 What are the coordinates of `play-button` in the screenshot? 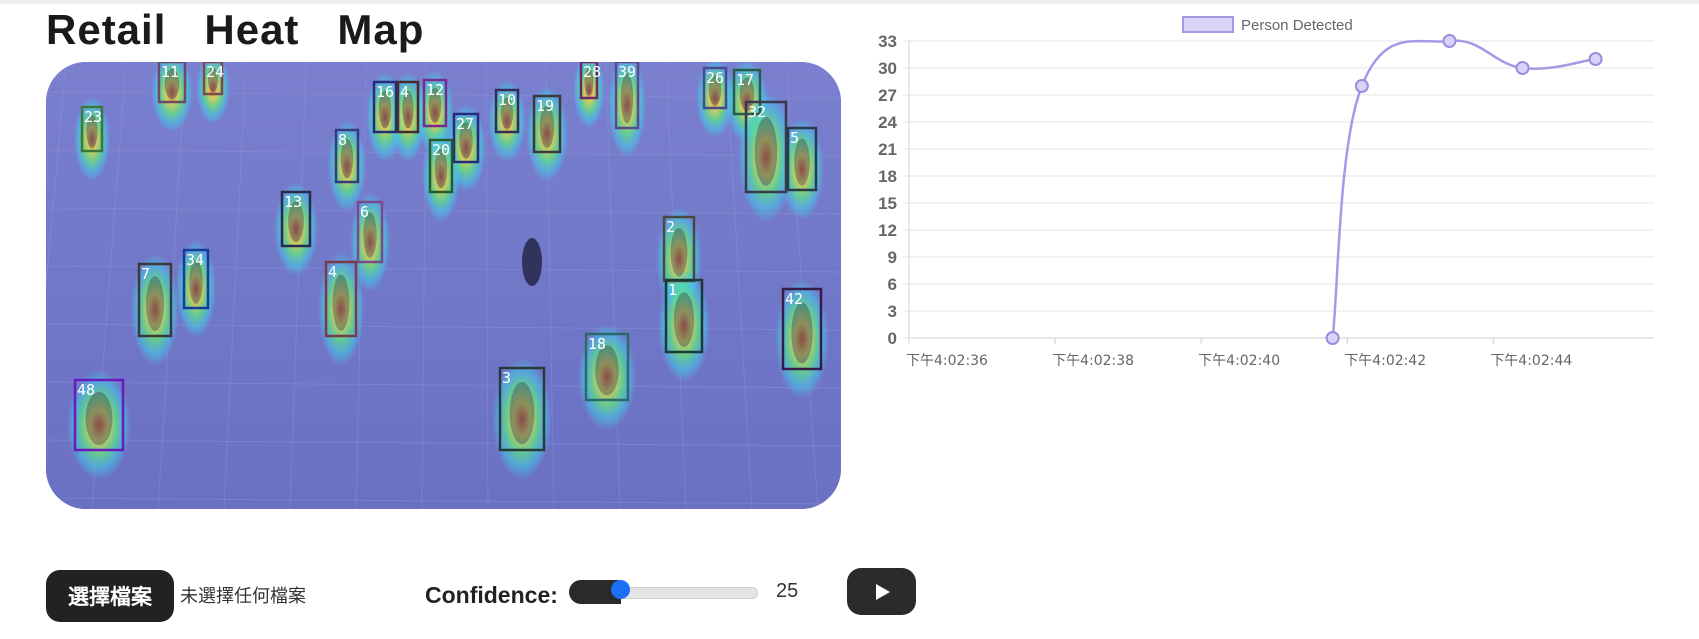 It's located at (881, 591).